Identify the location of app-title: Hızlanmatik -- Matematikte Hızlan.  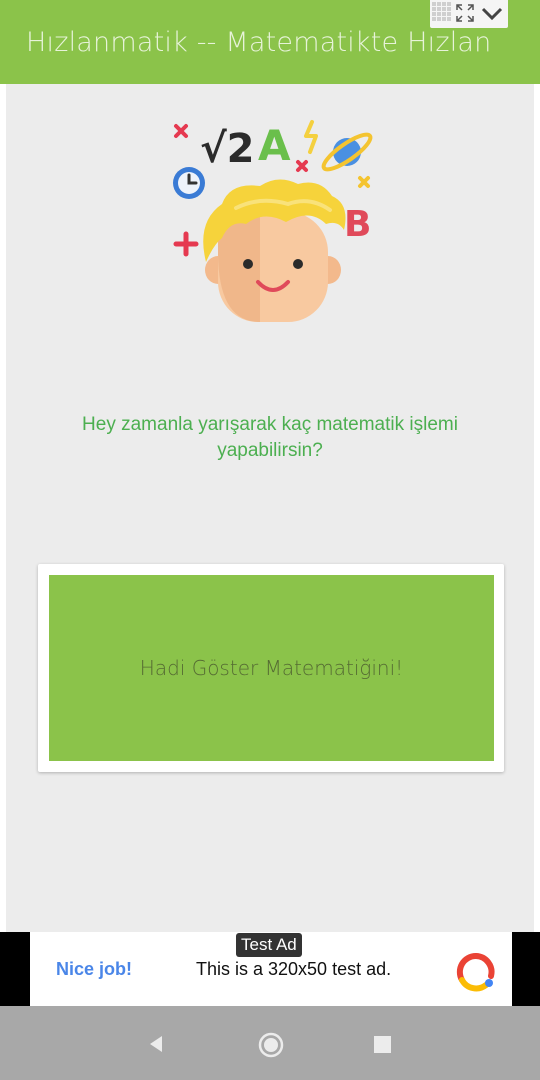
(259, 42).